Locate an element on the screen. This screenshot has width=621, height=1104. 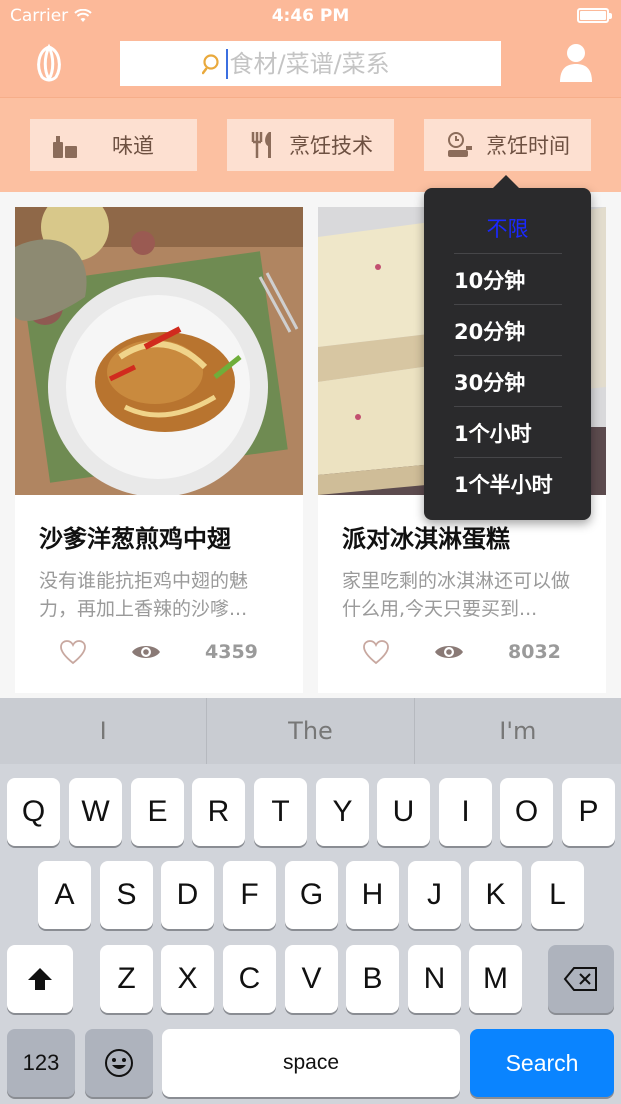
navigation-bar: Carrier 4:46 PM is located at coordinates (310, 48).